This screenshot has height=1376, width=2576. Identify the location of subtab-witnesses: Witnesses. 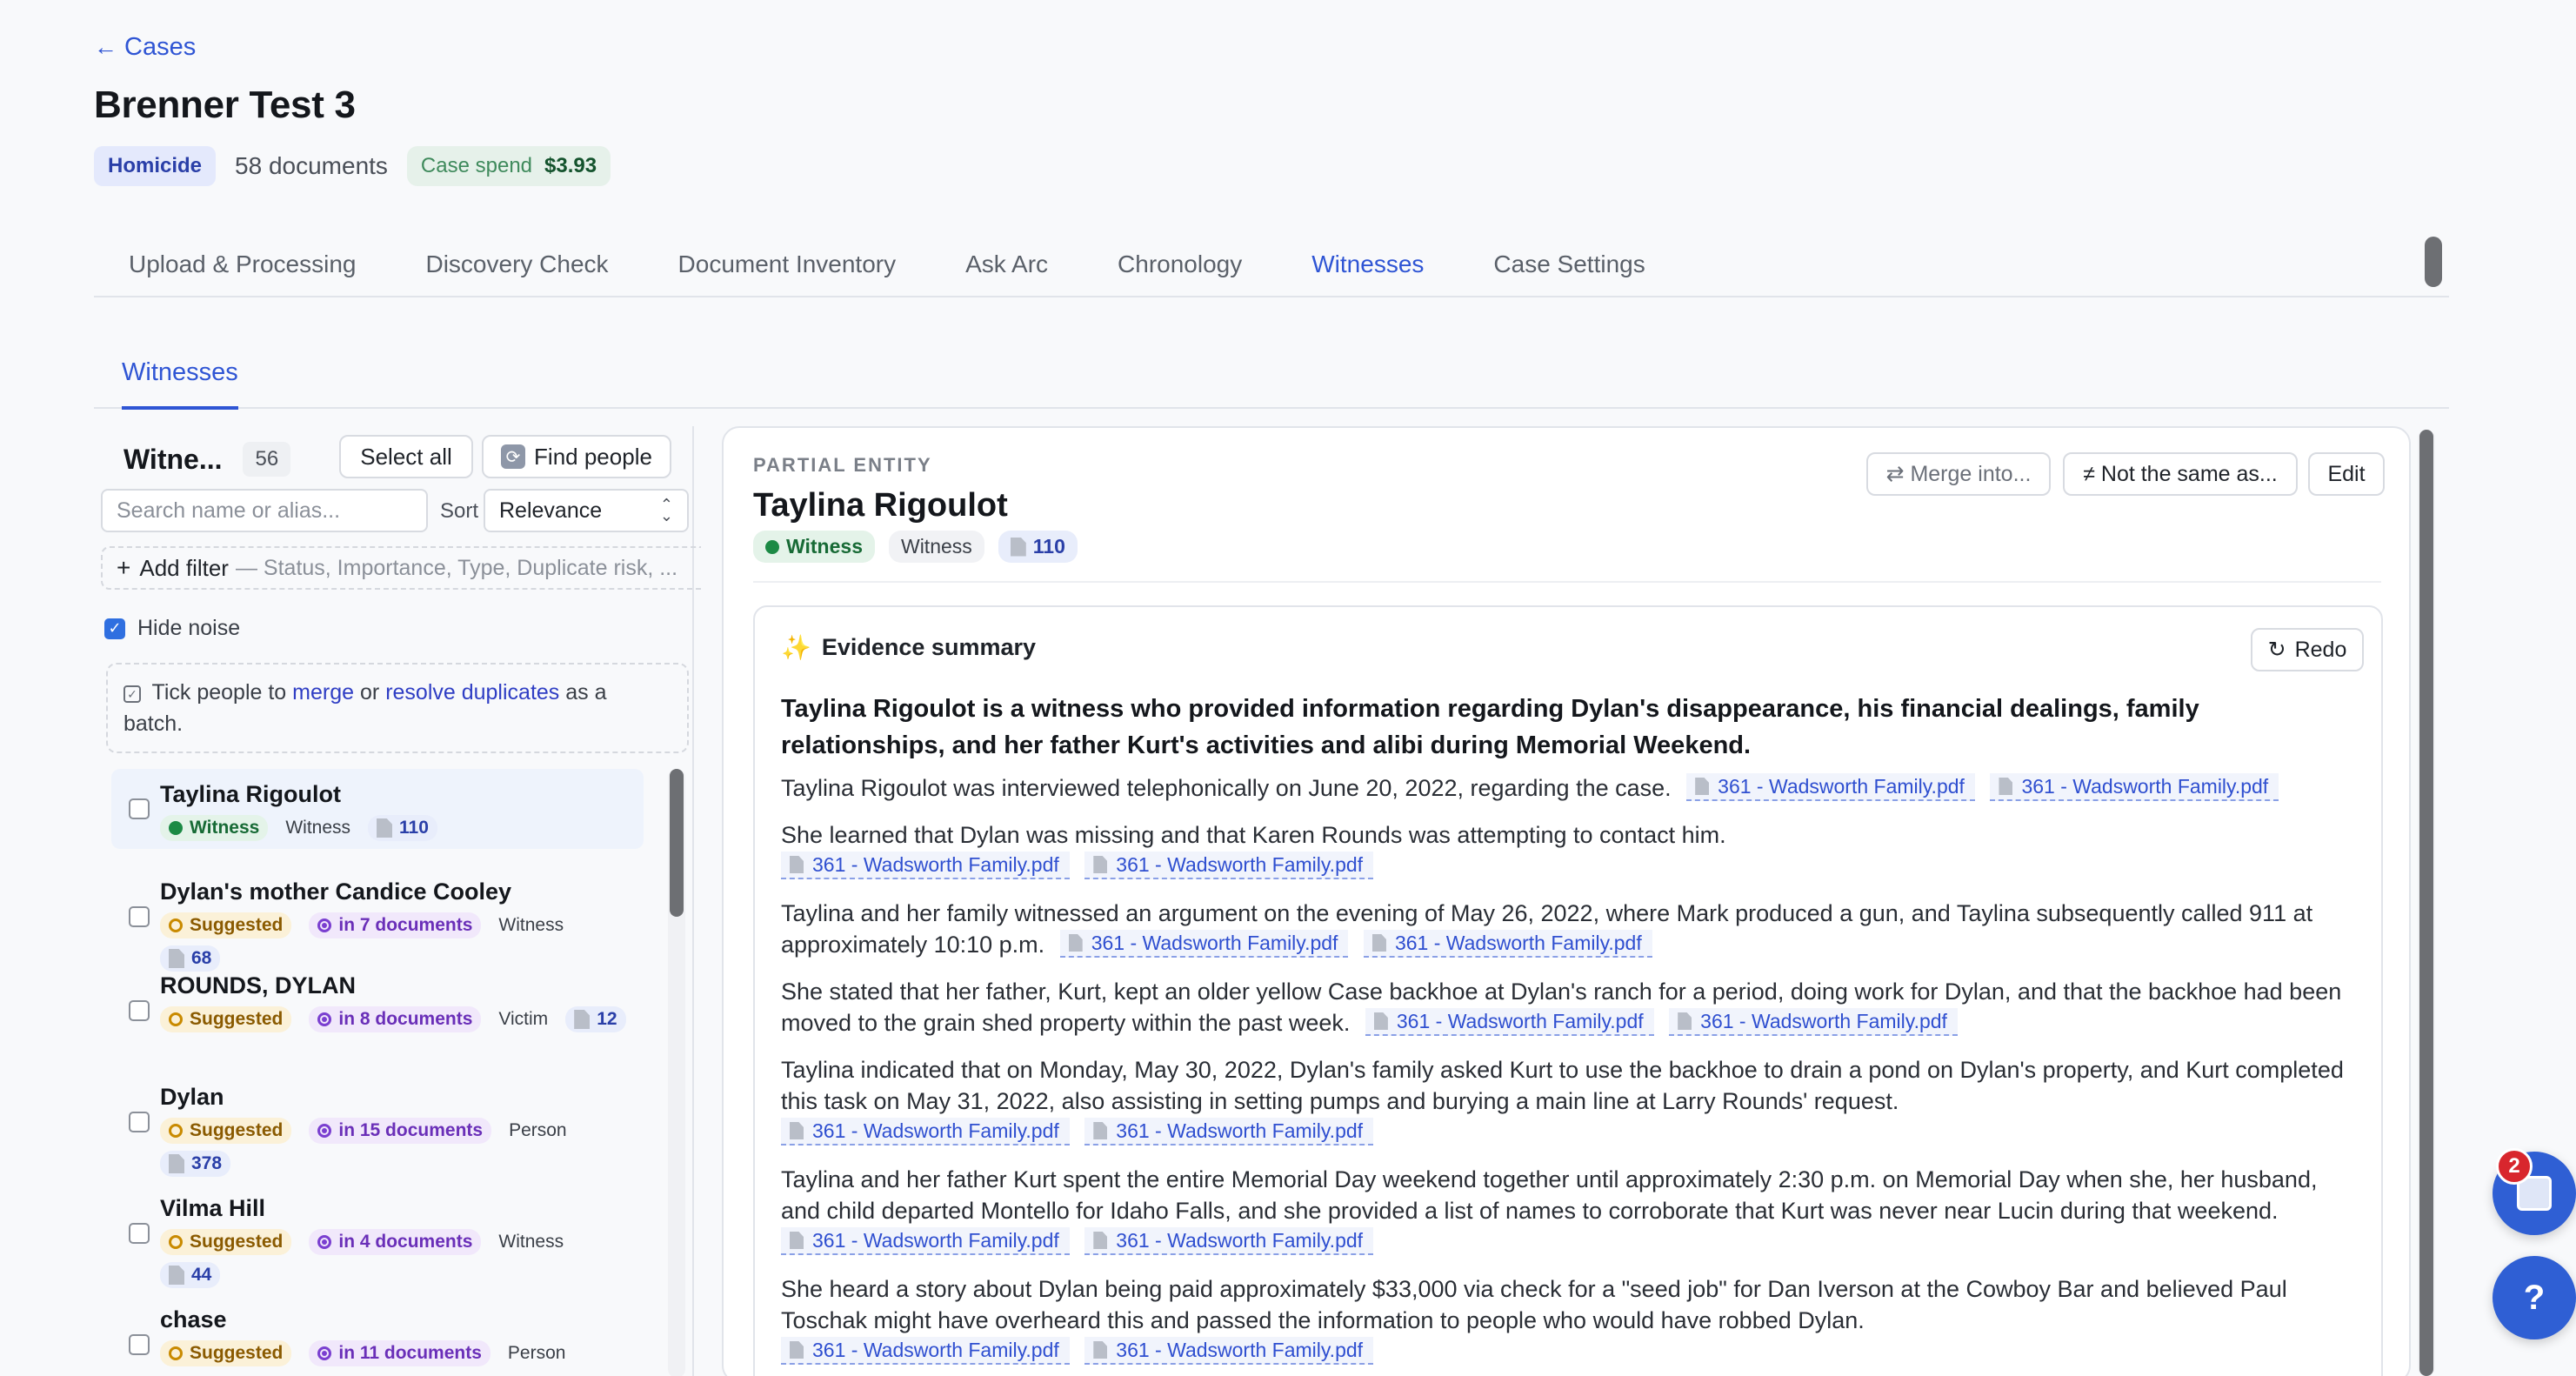
(180, 384).